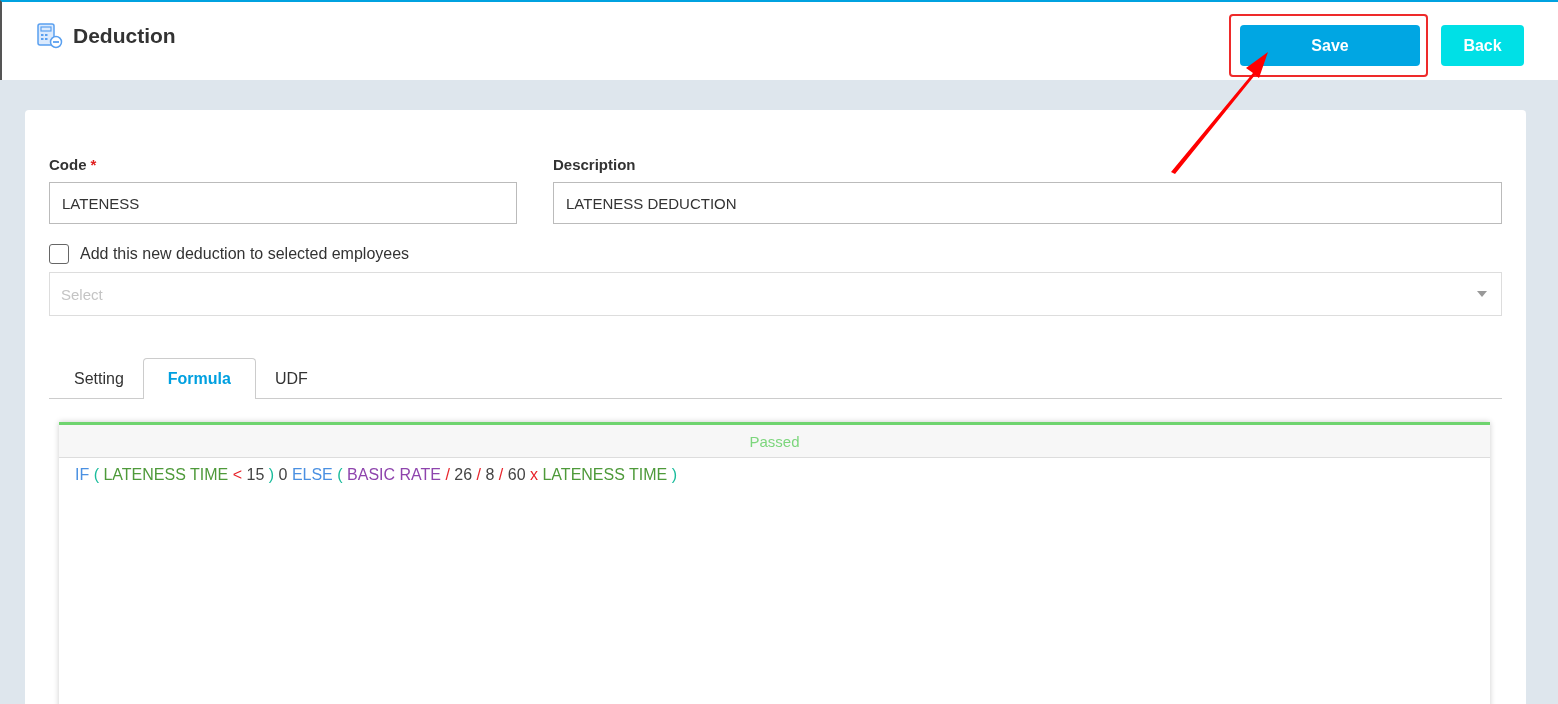 The image size is (1558, 704). Describe the element at coordinates (68, 164) in the screenshot. I see `field-label: Code` at that location.